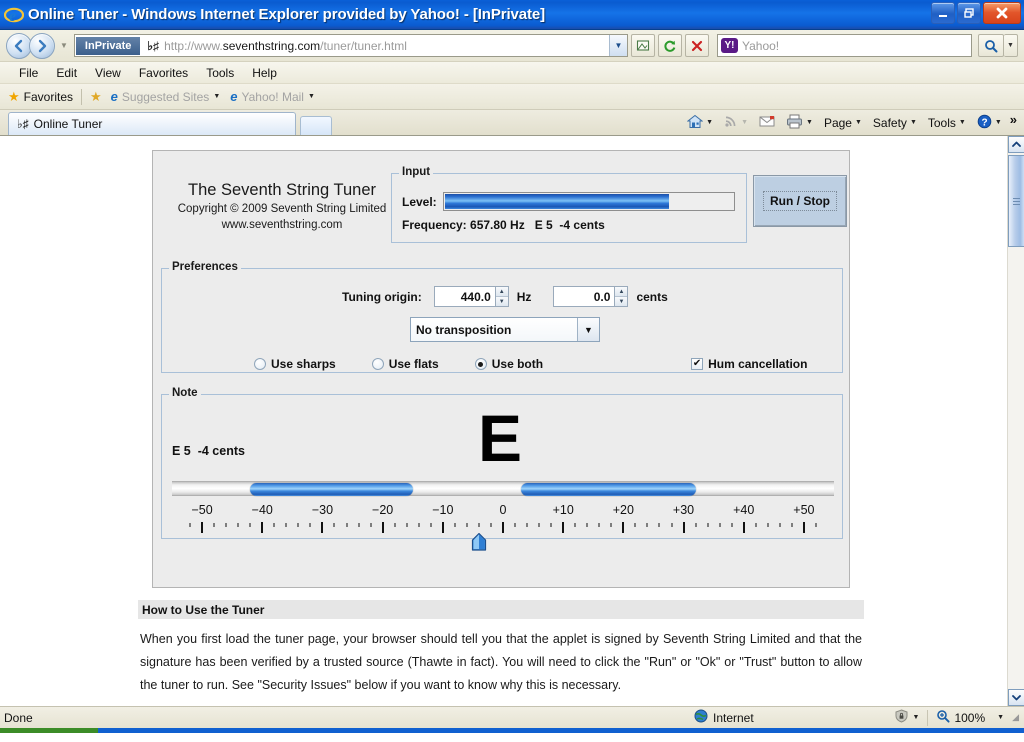 This screenshot has width=1024, height=742. What do you see at coordinates (464, 296) in the screenshot?
I see `tuning-hz-input: 440.0` at bounding box center [464, 296].